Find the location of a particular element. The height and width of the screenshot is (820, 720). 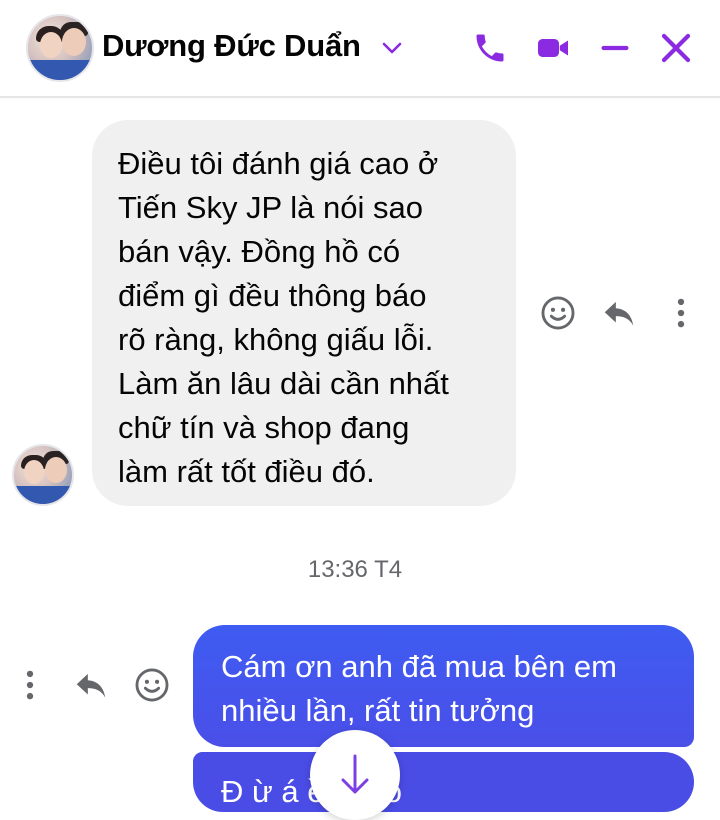

scroll-to-bottom-button is located at coordinates (355, 775).